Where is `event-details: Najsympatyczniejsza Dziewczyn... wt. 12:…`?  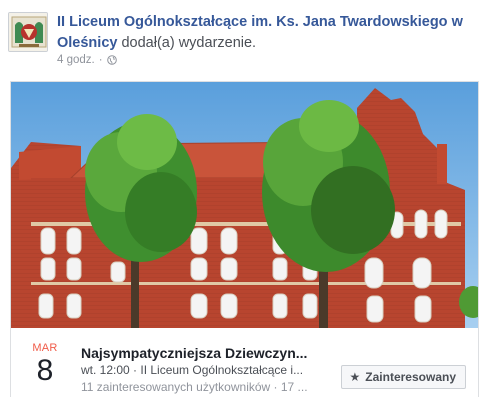 event-details: Najsympatyczniejsza Dziewczyn... wt. 12:… is located at coordinates (199, 370).